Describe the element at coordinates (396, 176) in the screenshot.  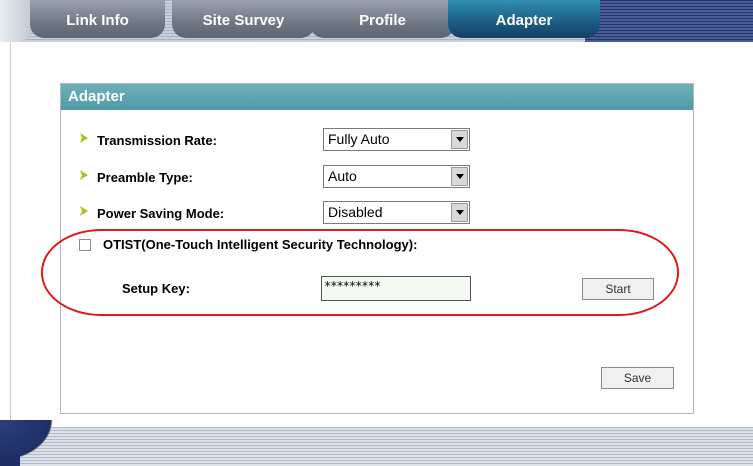
I see `preamble-type-select: Auto` at that location.